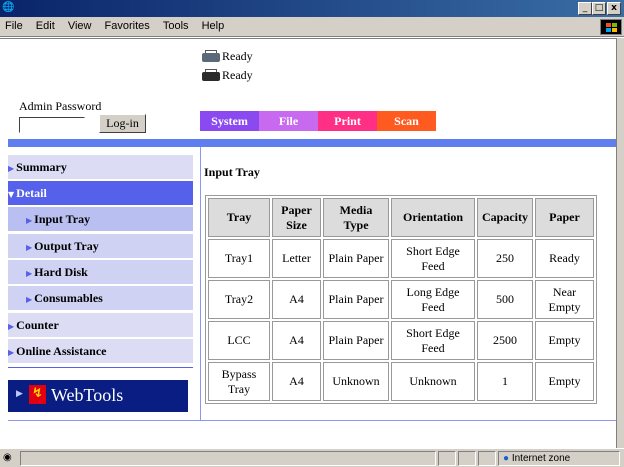  I want to click on login-button: Log-in, so click(122, 123).